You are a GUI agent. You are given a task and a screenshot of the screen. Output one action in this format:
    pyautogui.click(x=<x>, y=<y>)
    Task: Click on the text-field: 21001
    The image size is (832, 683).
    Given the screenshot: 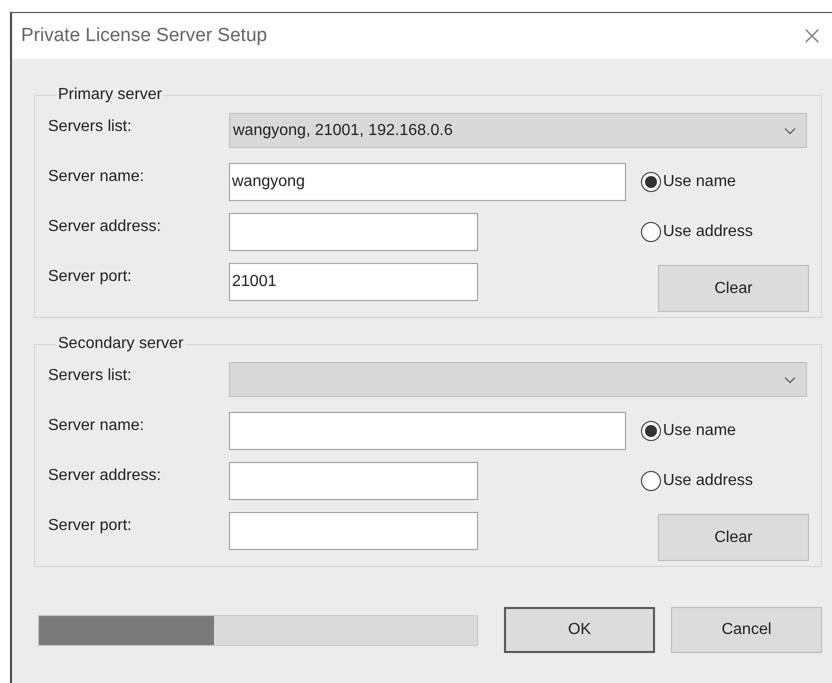 What is the action you would take?
    pyautogui.click(x=353, y=282)
    